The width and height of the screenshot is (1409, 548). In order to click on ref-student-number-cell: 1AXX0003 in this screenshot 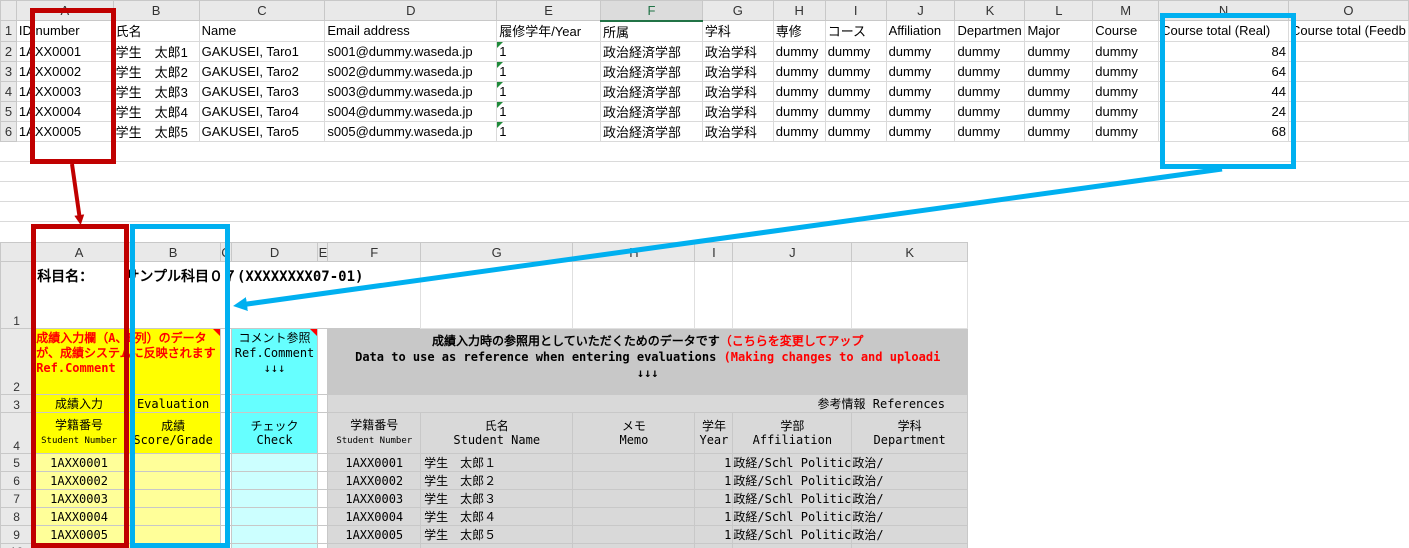, I will do `click(374, 498)`.